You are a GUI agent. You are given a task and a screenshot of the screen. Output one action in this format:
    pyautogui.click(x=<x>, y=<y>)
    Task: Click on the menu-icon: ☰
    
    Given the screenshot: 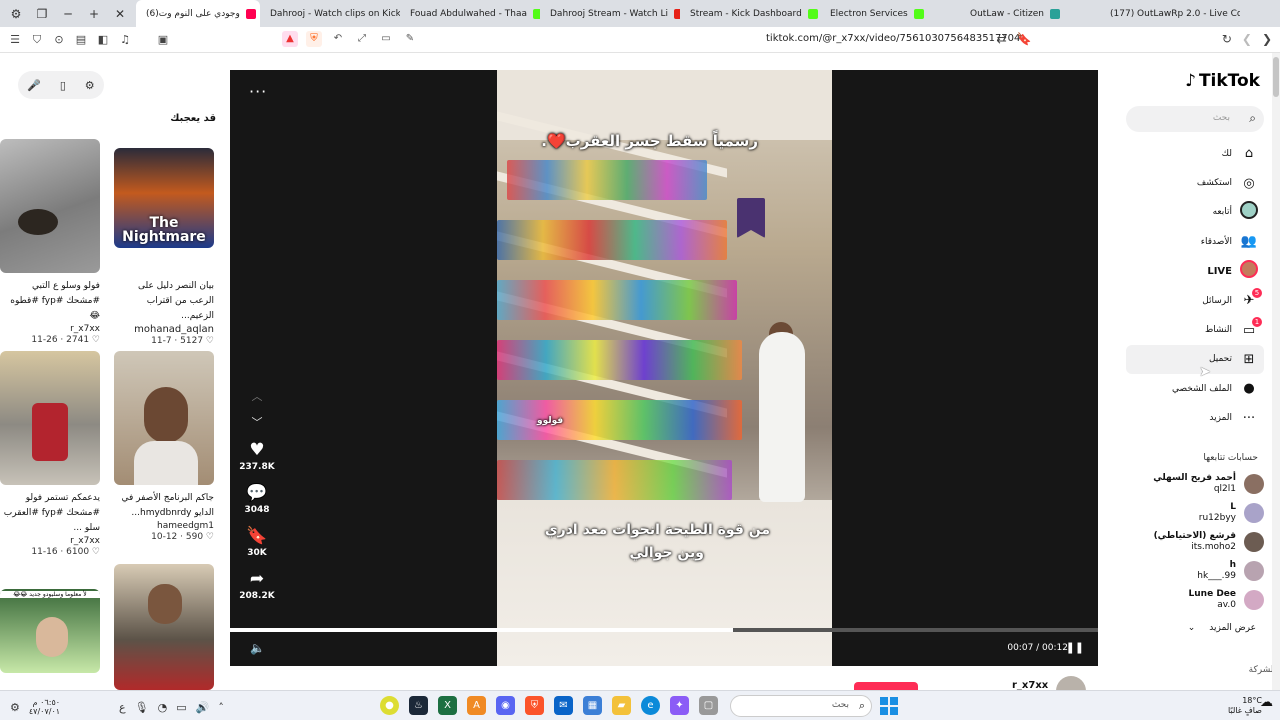 What is the action you would take?
    pyautogui.click(x=15, y=40)
    